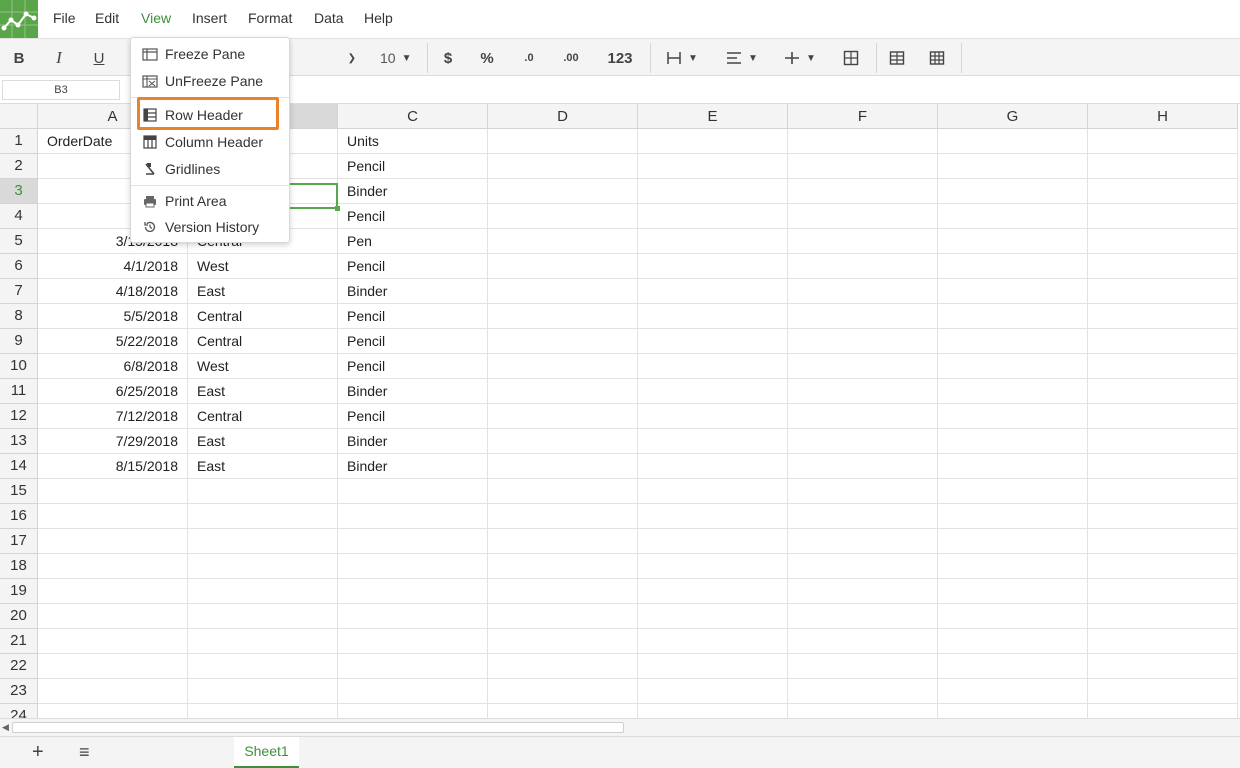  Describe the element at coordinates (413, 666) in the screenshot. I see `cell-c22` at that location.